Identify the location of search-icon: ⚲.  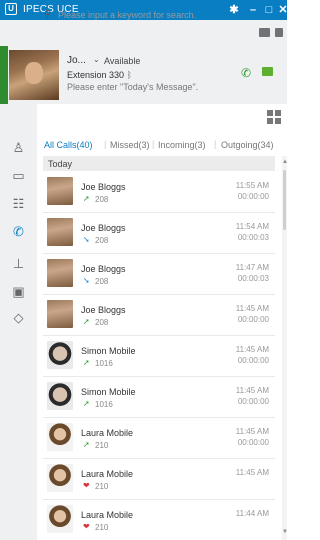
(48, 14).